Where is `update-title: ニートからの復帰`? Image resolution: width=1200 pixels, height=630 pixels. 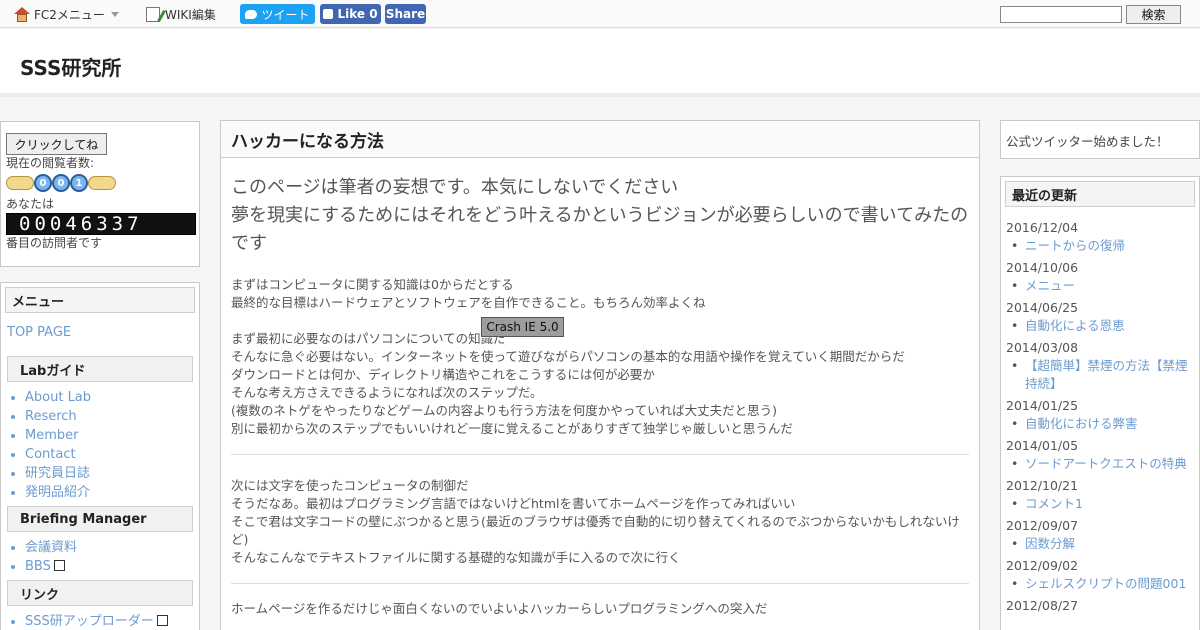 update-title: ニートからの復帰 is located at coordinates (1075, 245).